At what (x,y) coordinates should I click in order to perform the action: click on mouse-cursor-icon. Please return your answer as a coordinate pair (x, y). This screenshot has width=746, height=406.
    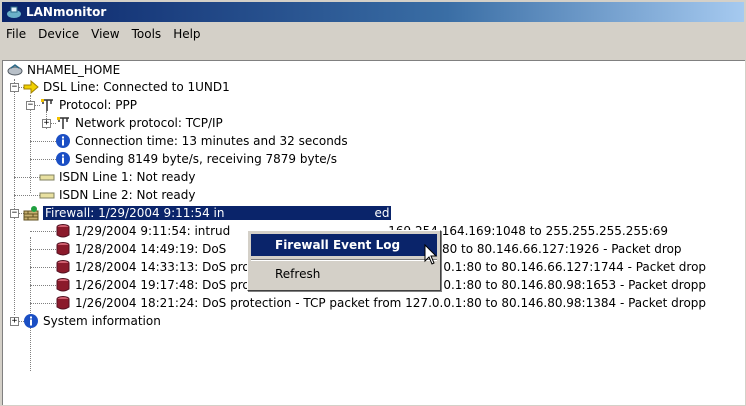
    Looking at the image, I should click on (431, 254).